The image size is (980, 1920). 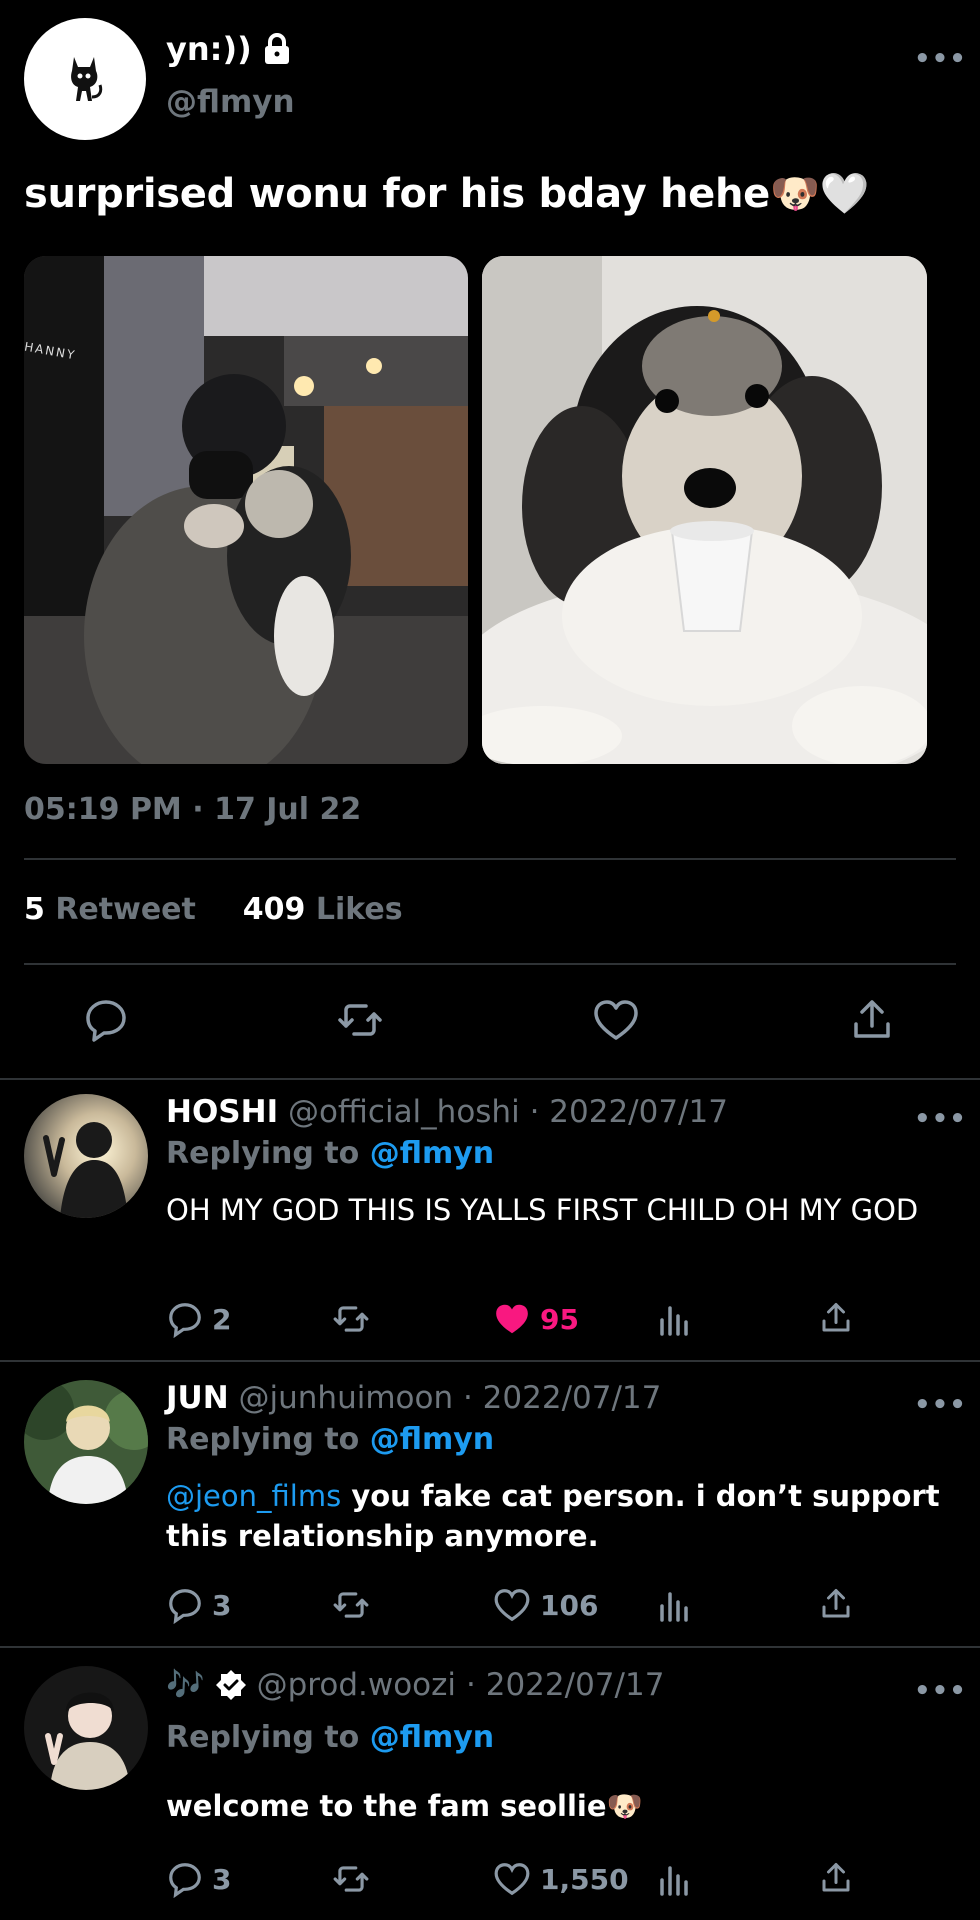 I want to click on like-button, so click(x=616, y=1022).